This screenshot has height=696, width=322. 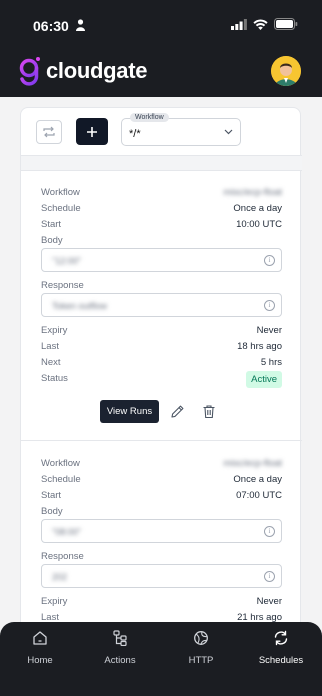 What do you see at coordinates (281, 660) in the screenshot?
I see `nav-schedules-label: Schedules` at bounding box center [281, 660].